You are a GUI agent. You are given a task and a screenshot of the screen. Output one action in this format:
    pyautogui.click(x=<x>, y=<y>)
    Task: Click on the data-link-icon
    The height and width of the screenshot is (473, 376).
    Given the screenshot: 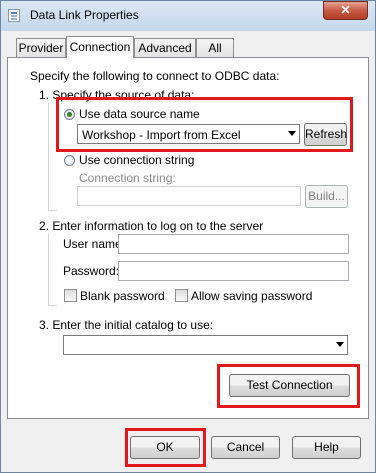 What is the action you would take?
    pyautogui.click(x=14, y=15)
    